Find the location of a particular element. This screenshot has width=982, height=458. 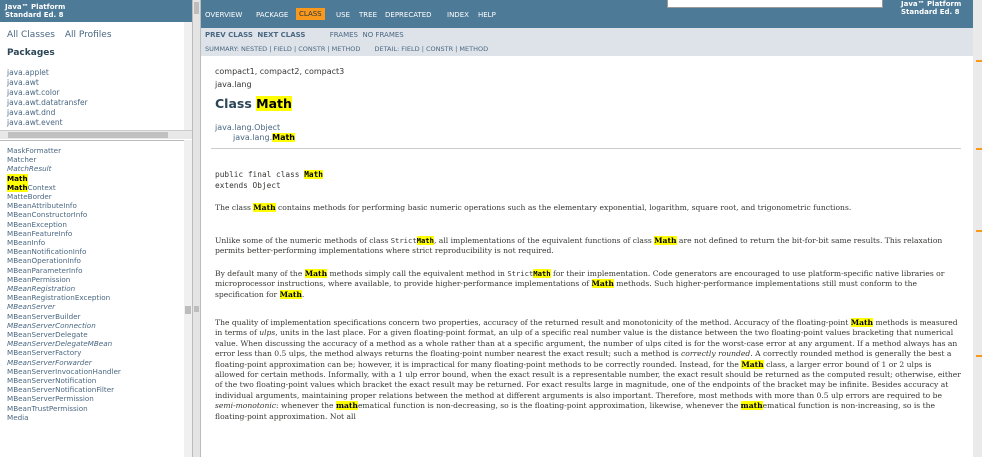

package-link: java.awt.color is located at coordinates (47, 93).